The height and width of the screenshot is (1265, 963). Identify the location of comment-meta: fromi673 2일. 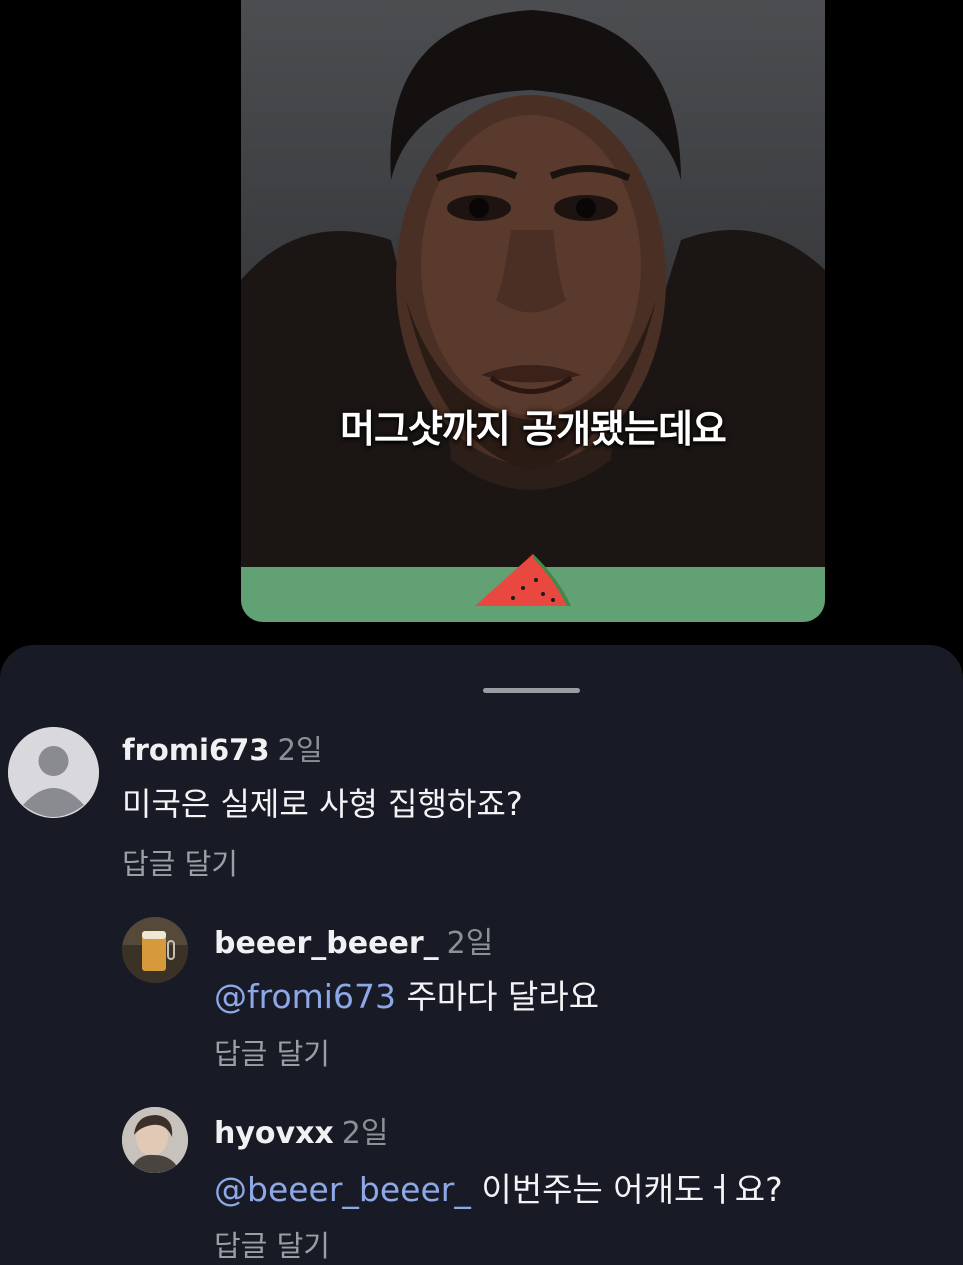
(222, 748).